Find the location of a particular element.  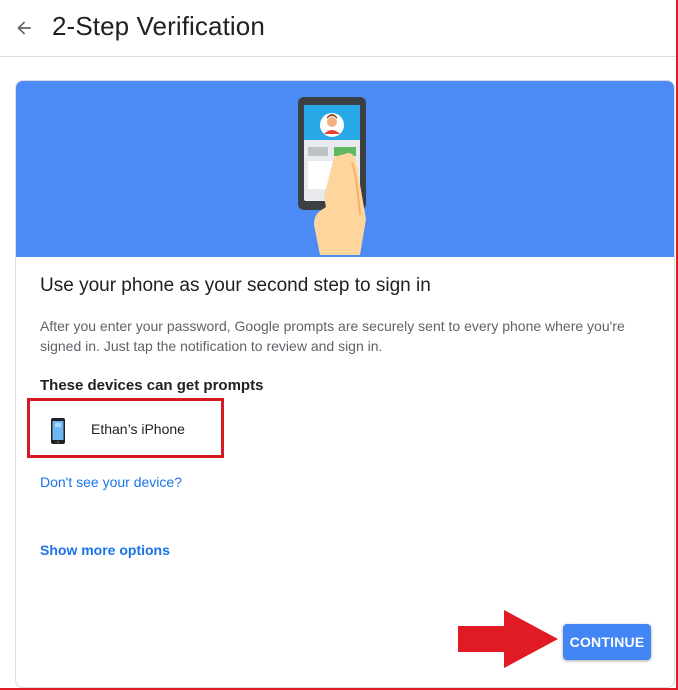

phone-tap-illustration is located at coordinates (332, 176).